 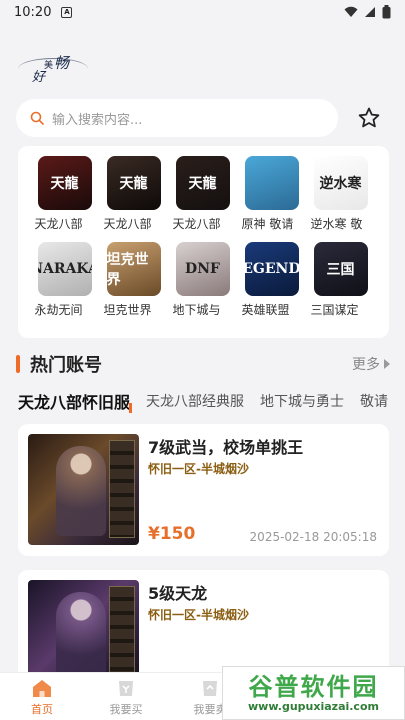 What do you see at coordinates (334, 310) in the screenshot?
I see `game-name: 三国谋定` at bounding box center [334, 310].